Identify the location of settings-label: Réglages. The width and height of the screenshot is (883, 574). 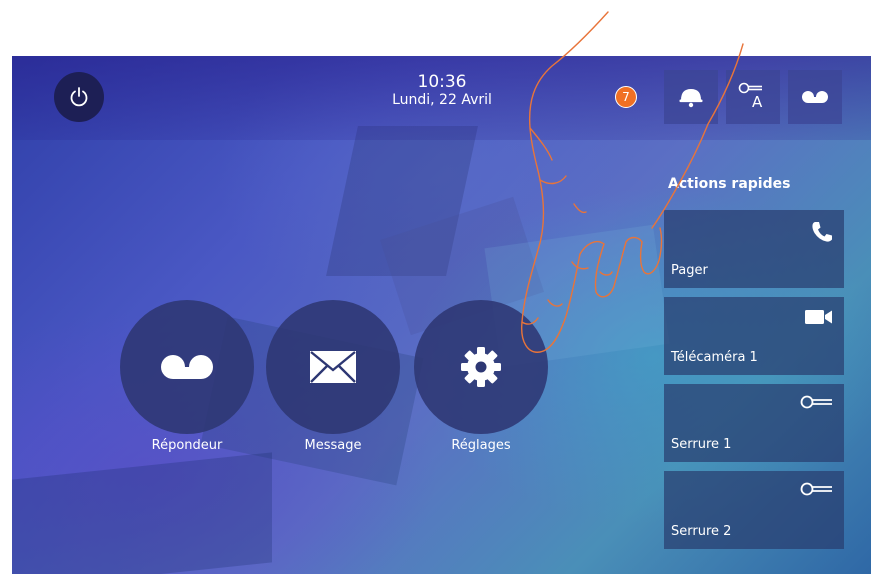
(481, 445).